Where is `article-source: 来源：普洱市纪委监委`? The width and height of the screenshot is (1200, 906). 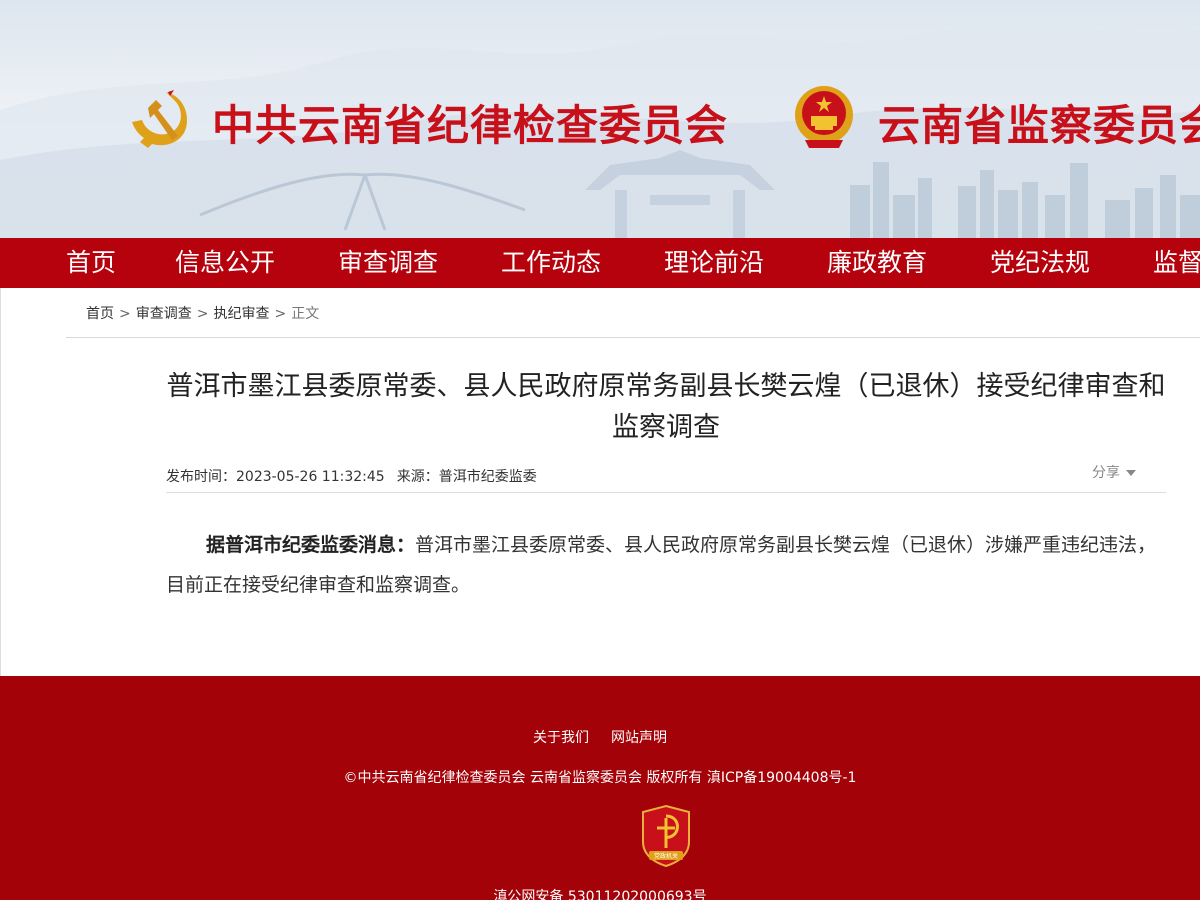 article-source: 来源：普洱市纪委监委 is located at coordinates (466, 477).